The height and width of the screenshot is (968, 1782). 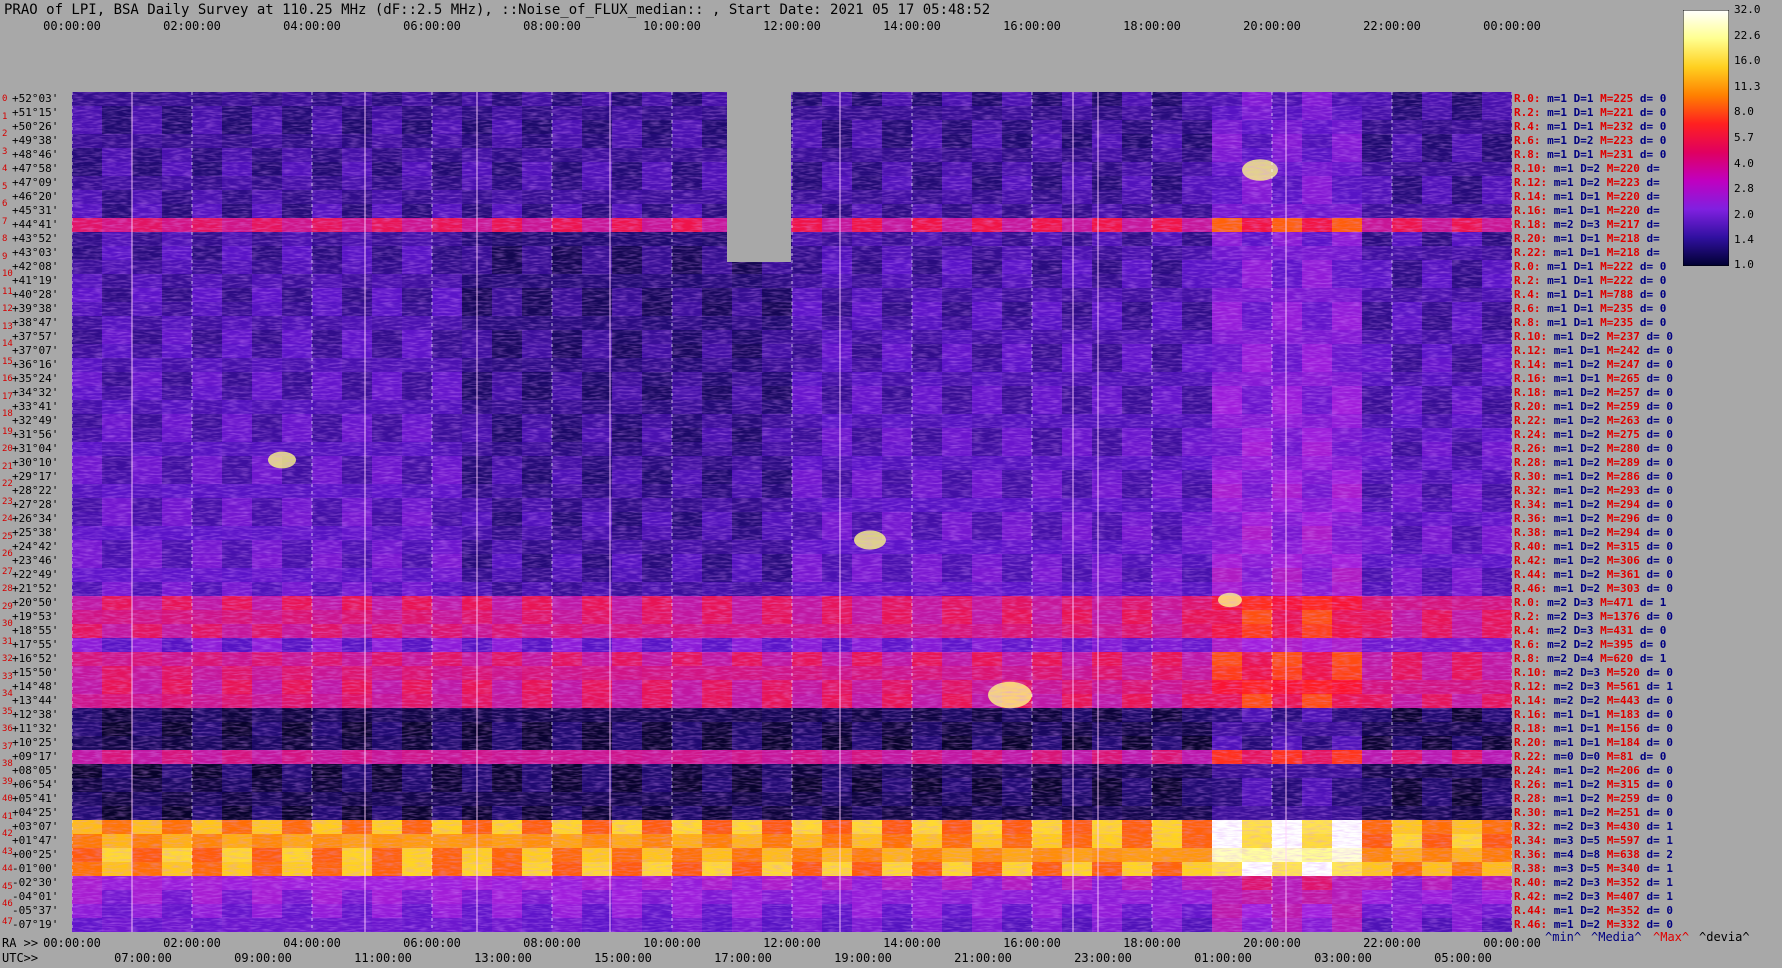 I want to click on top-tick-label: 16:00:00, so click(x=1032, y=26).